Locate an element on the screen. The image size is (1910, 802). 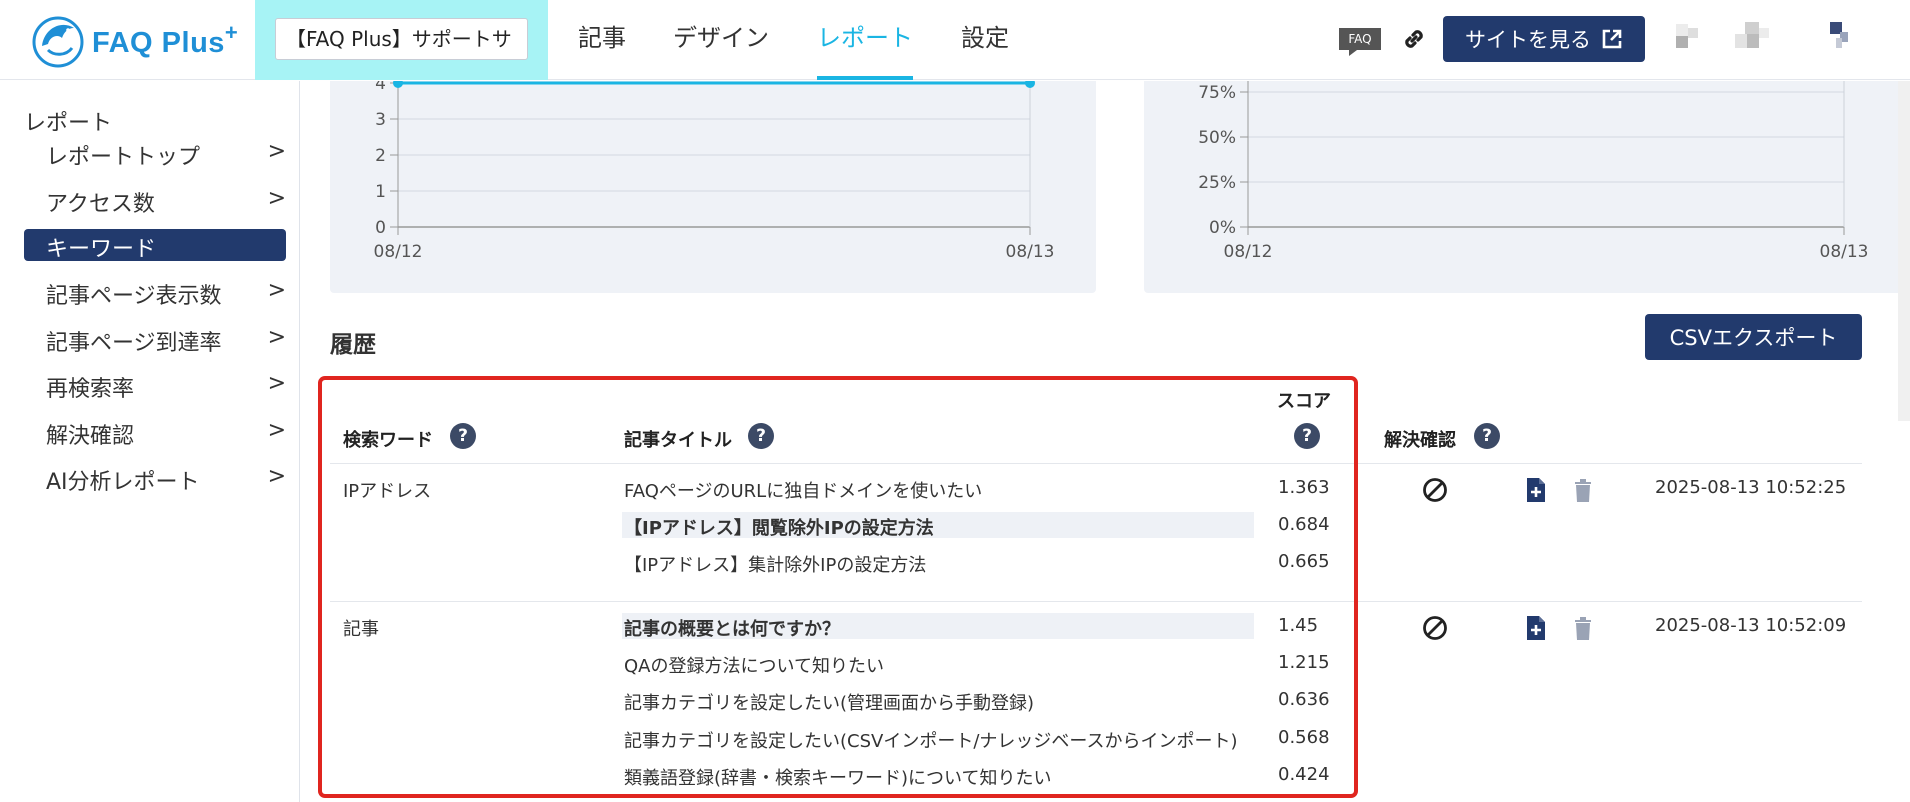
score-value: 1.215 is located at coordinates (1304, 662).